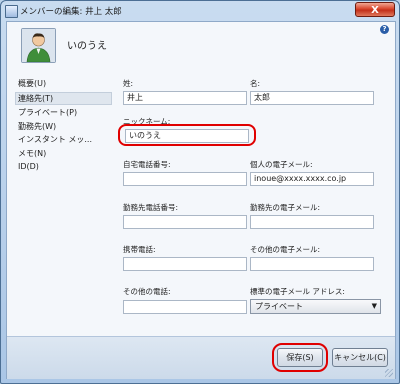 The image size is (400, 384). I want to click on last-name-label: 姓:, so click(128, 83).